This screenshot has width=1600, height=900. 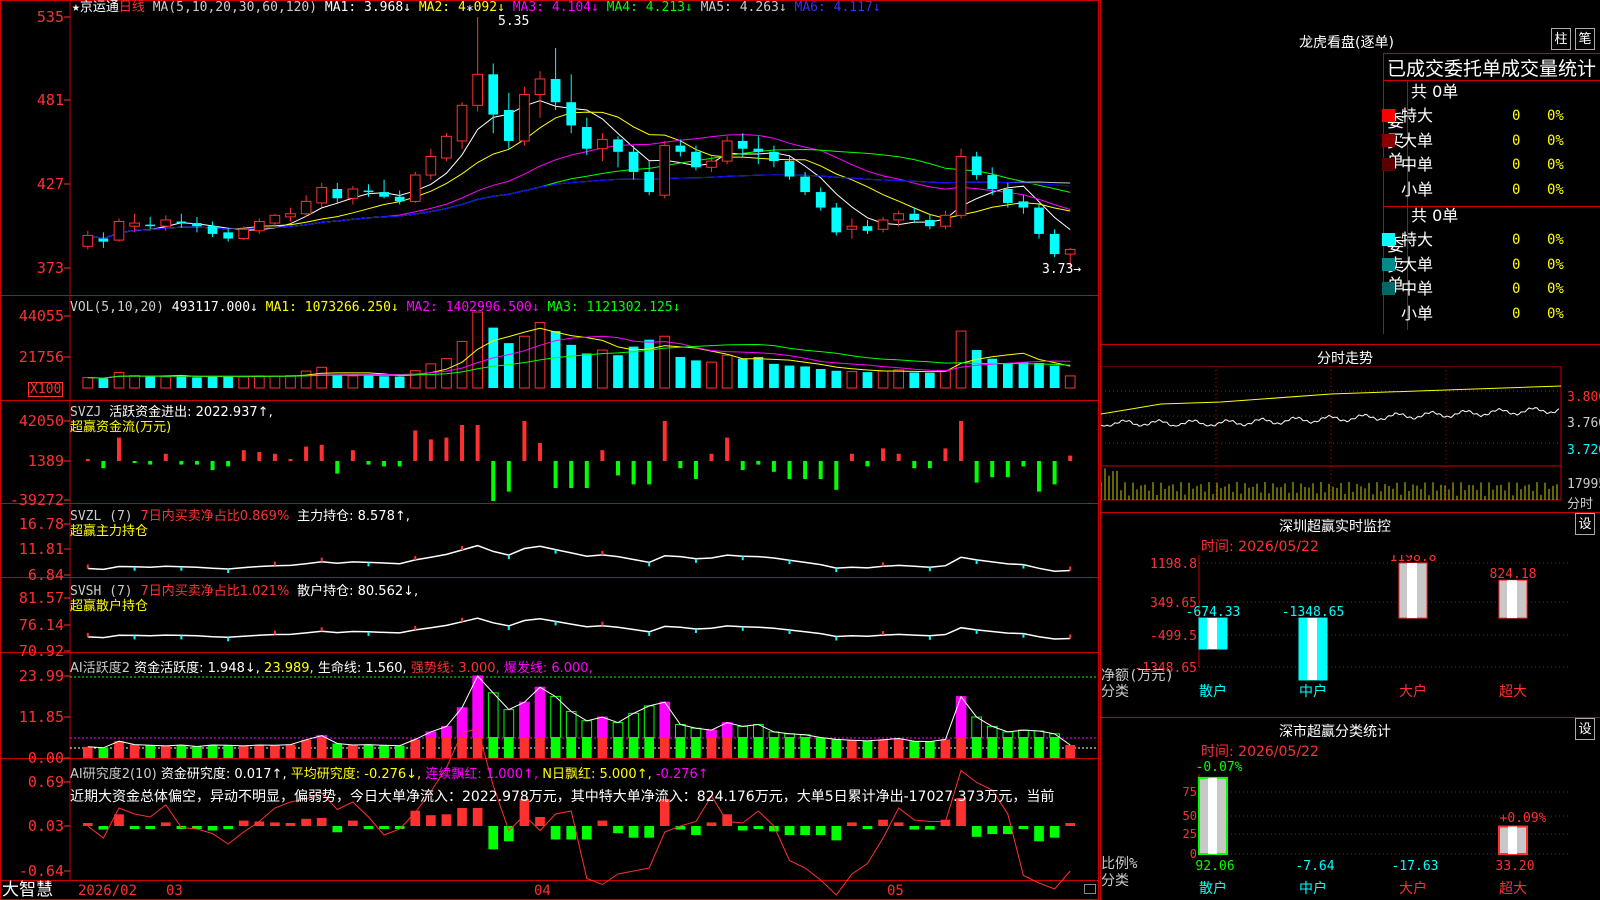 I want to click on svsh-panel, so click(x=579, y=629).